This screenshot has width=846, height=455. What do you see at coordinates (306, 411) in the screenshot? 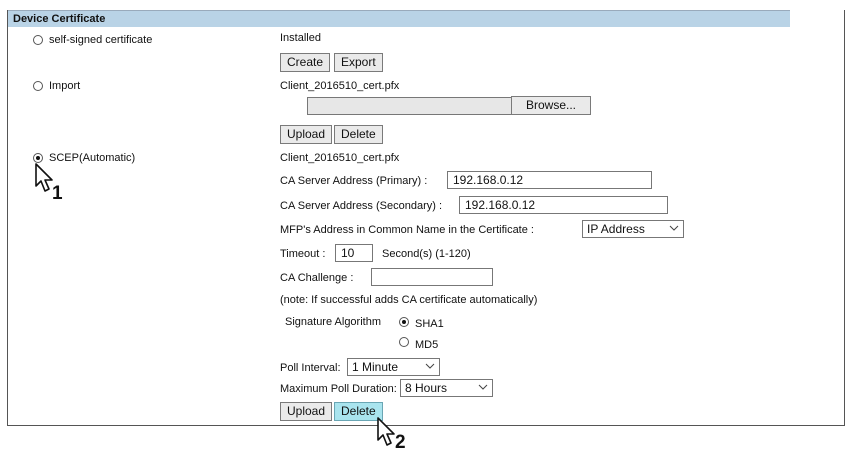
I see `scep-upload-button: Upload` at bounding box center [306, 411].